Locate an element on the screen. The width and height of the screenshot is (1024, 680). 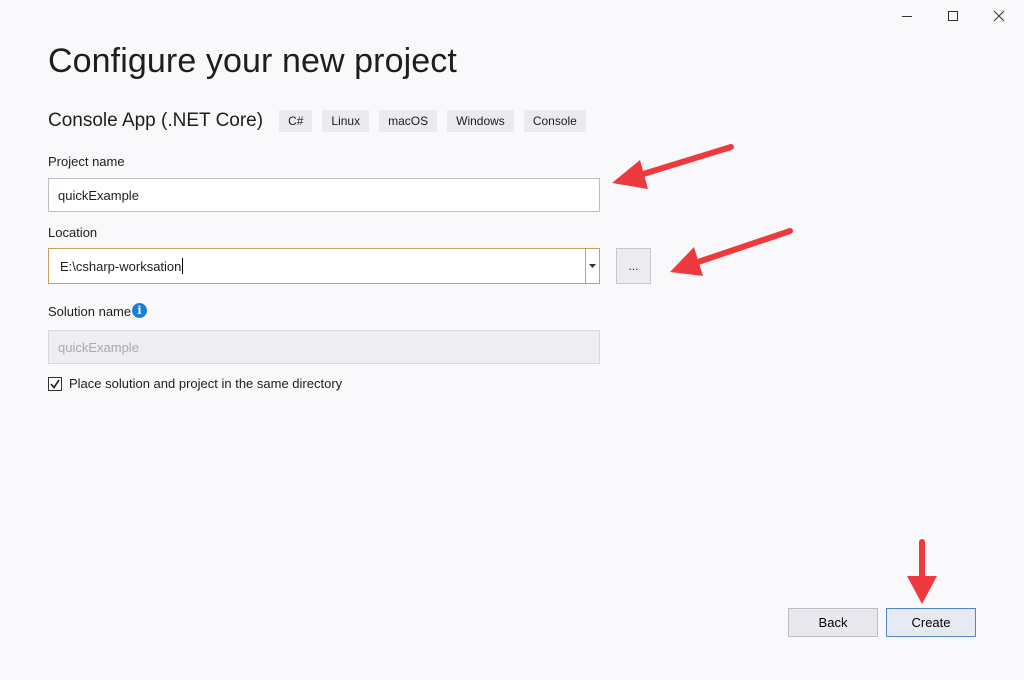
project-name-input: quickExample is located at coordinates (324, 195).